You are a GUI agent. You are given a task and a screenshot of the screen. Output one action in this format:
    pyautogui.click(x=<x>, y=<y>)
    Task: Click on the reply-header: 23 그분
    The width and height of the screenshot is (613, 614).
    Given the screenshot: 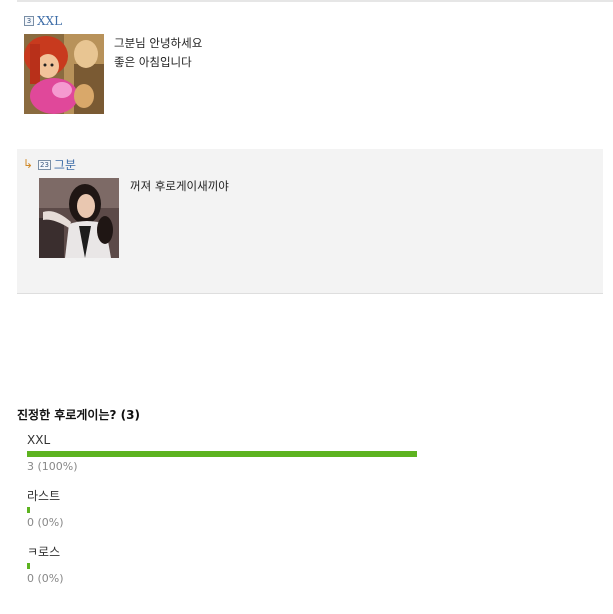 What is the action you would take?
    pyautogui.click(x=57, y=164)
    